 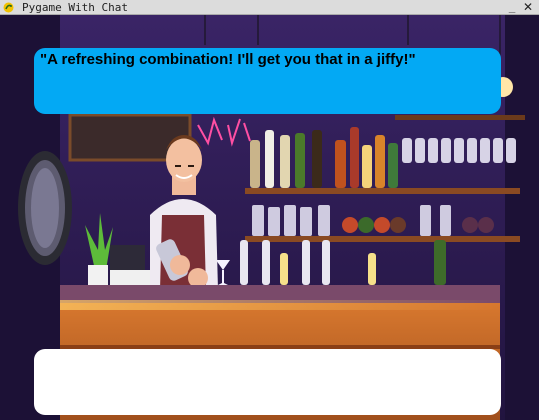 I want to click on minimize-icon: _, so click(x=512, y=7).